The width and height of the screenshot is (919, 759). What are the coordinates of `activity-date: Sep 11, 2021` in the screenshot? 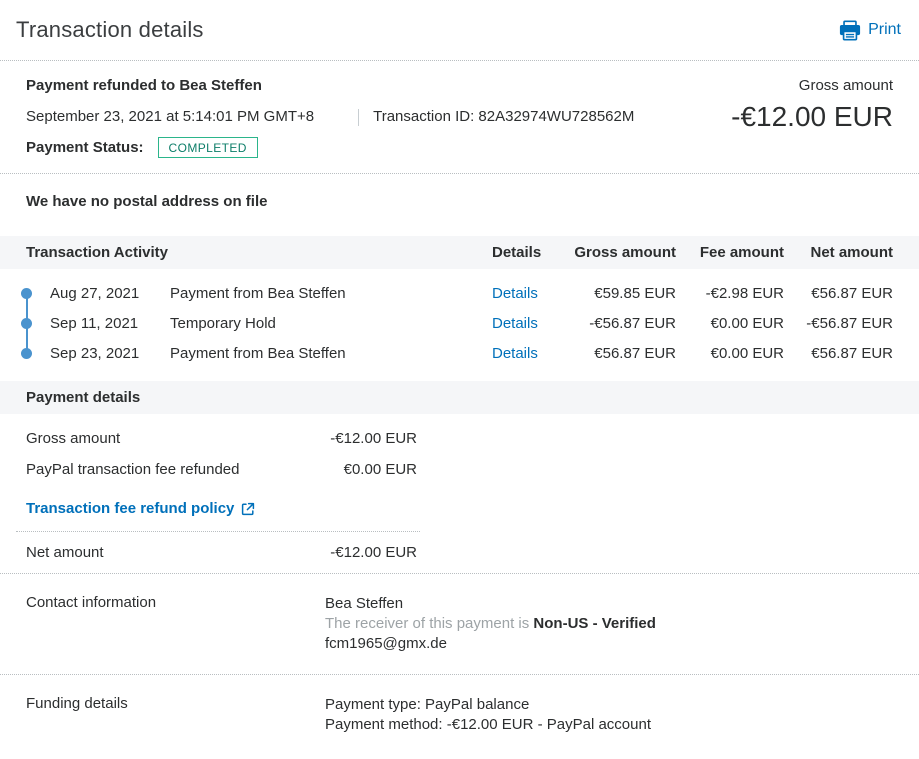 It's located at (94, 323).